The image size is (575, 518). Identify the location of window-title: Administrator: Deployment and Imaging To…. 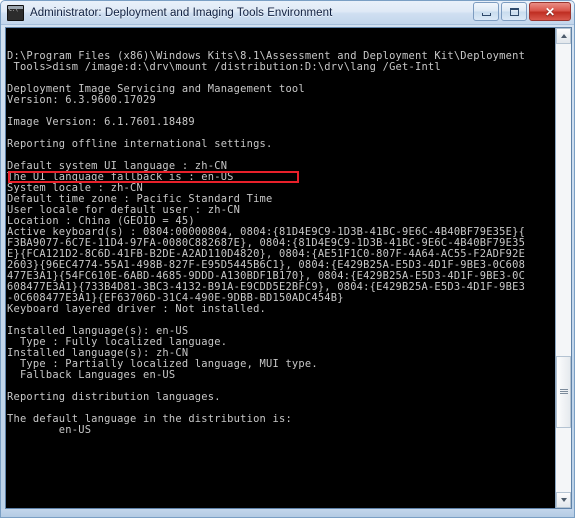
(181, 12).